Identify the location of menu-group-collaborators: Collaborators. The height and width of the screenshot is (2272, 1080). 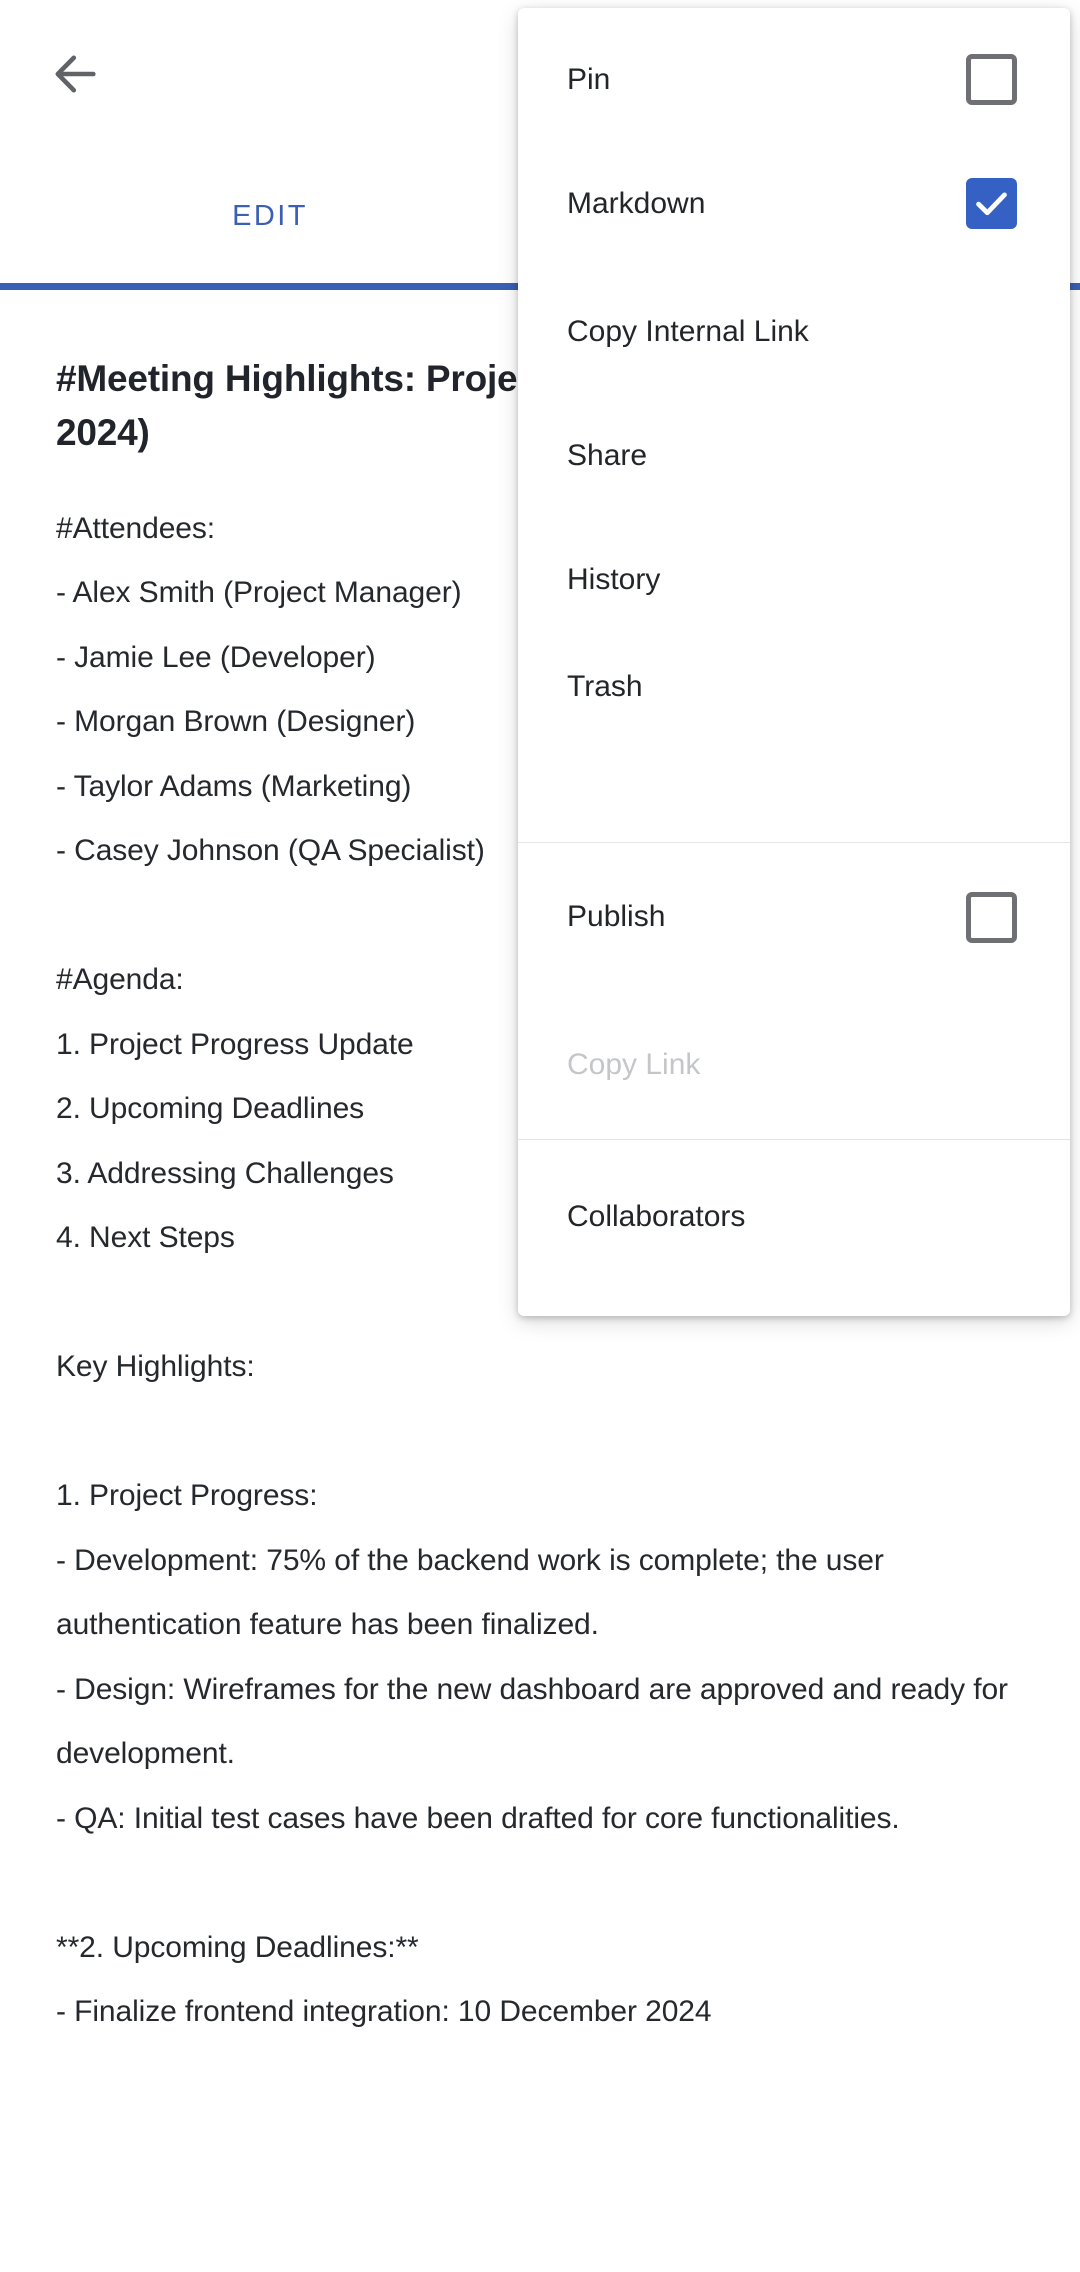
(794, 1222).